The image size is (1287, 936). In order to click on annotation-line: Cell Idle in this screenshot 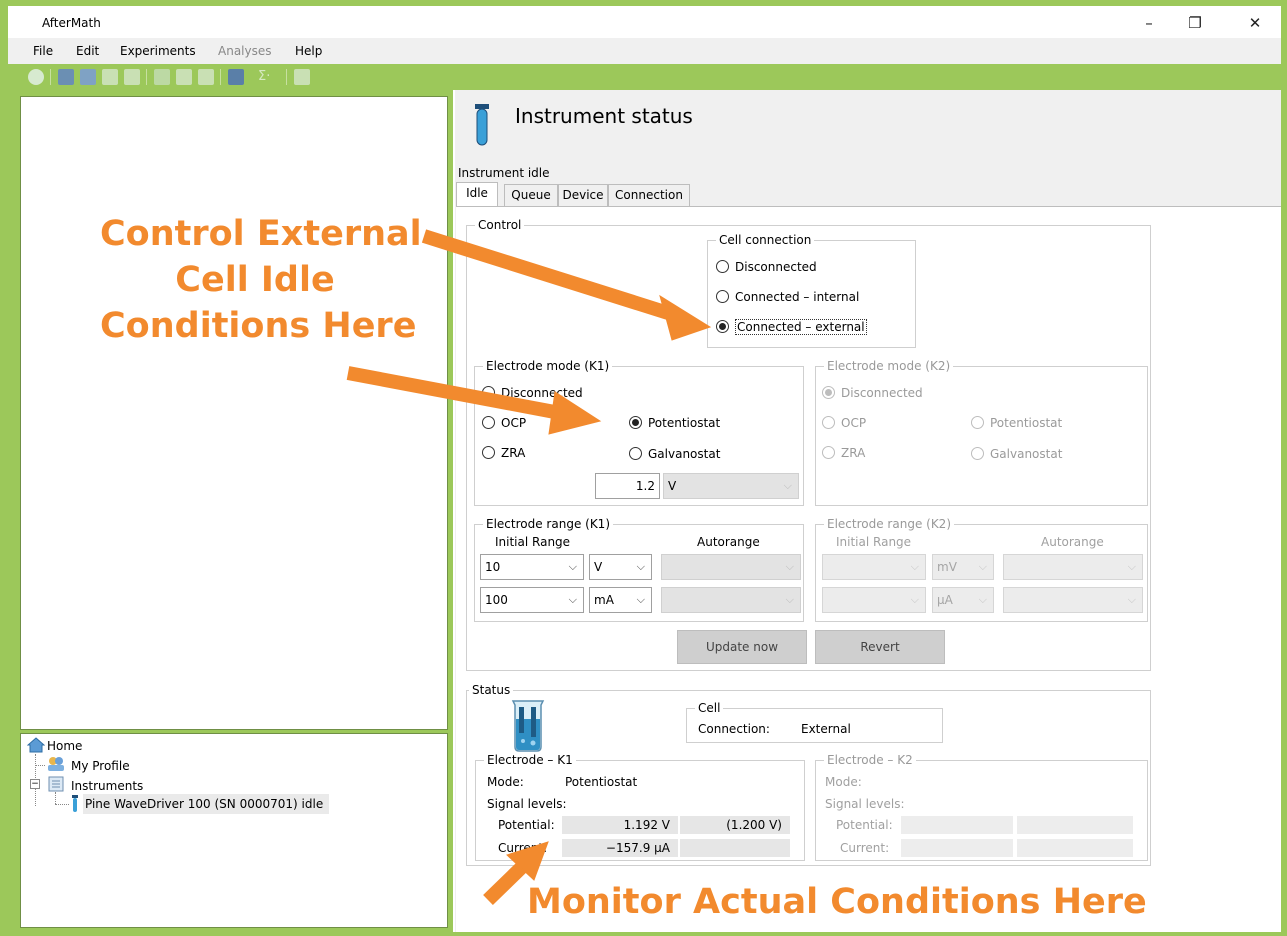, I will do `click(255, 280)`.